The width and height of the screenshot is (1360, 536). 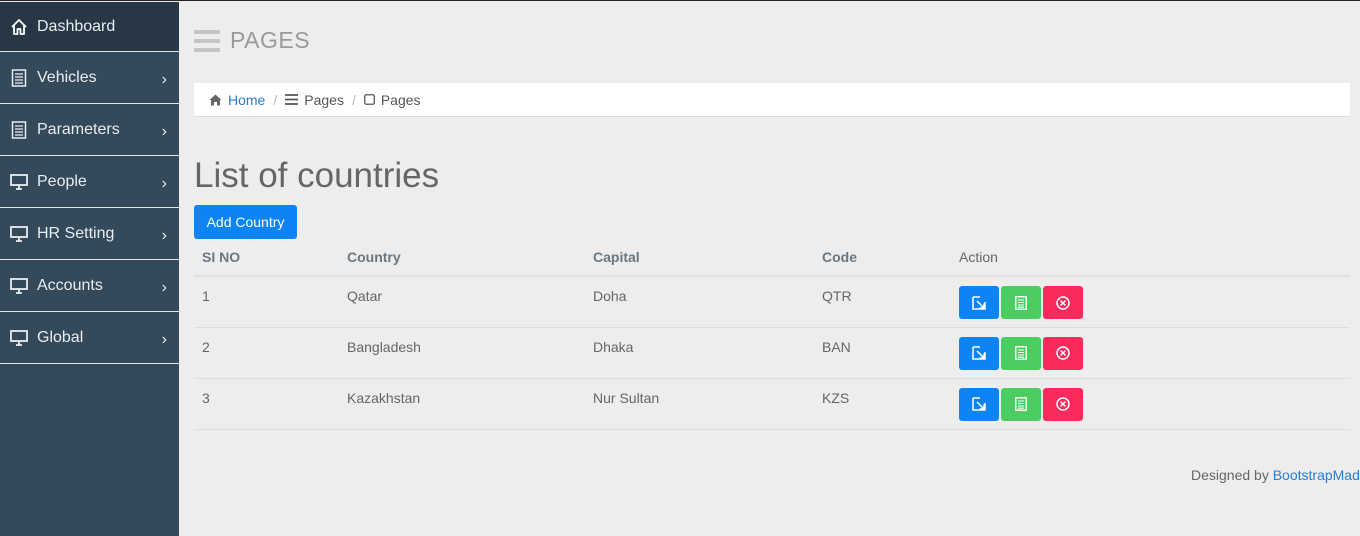 I want to click on footer: Designed by BootstrapMade, so click(x=1275, y=475).